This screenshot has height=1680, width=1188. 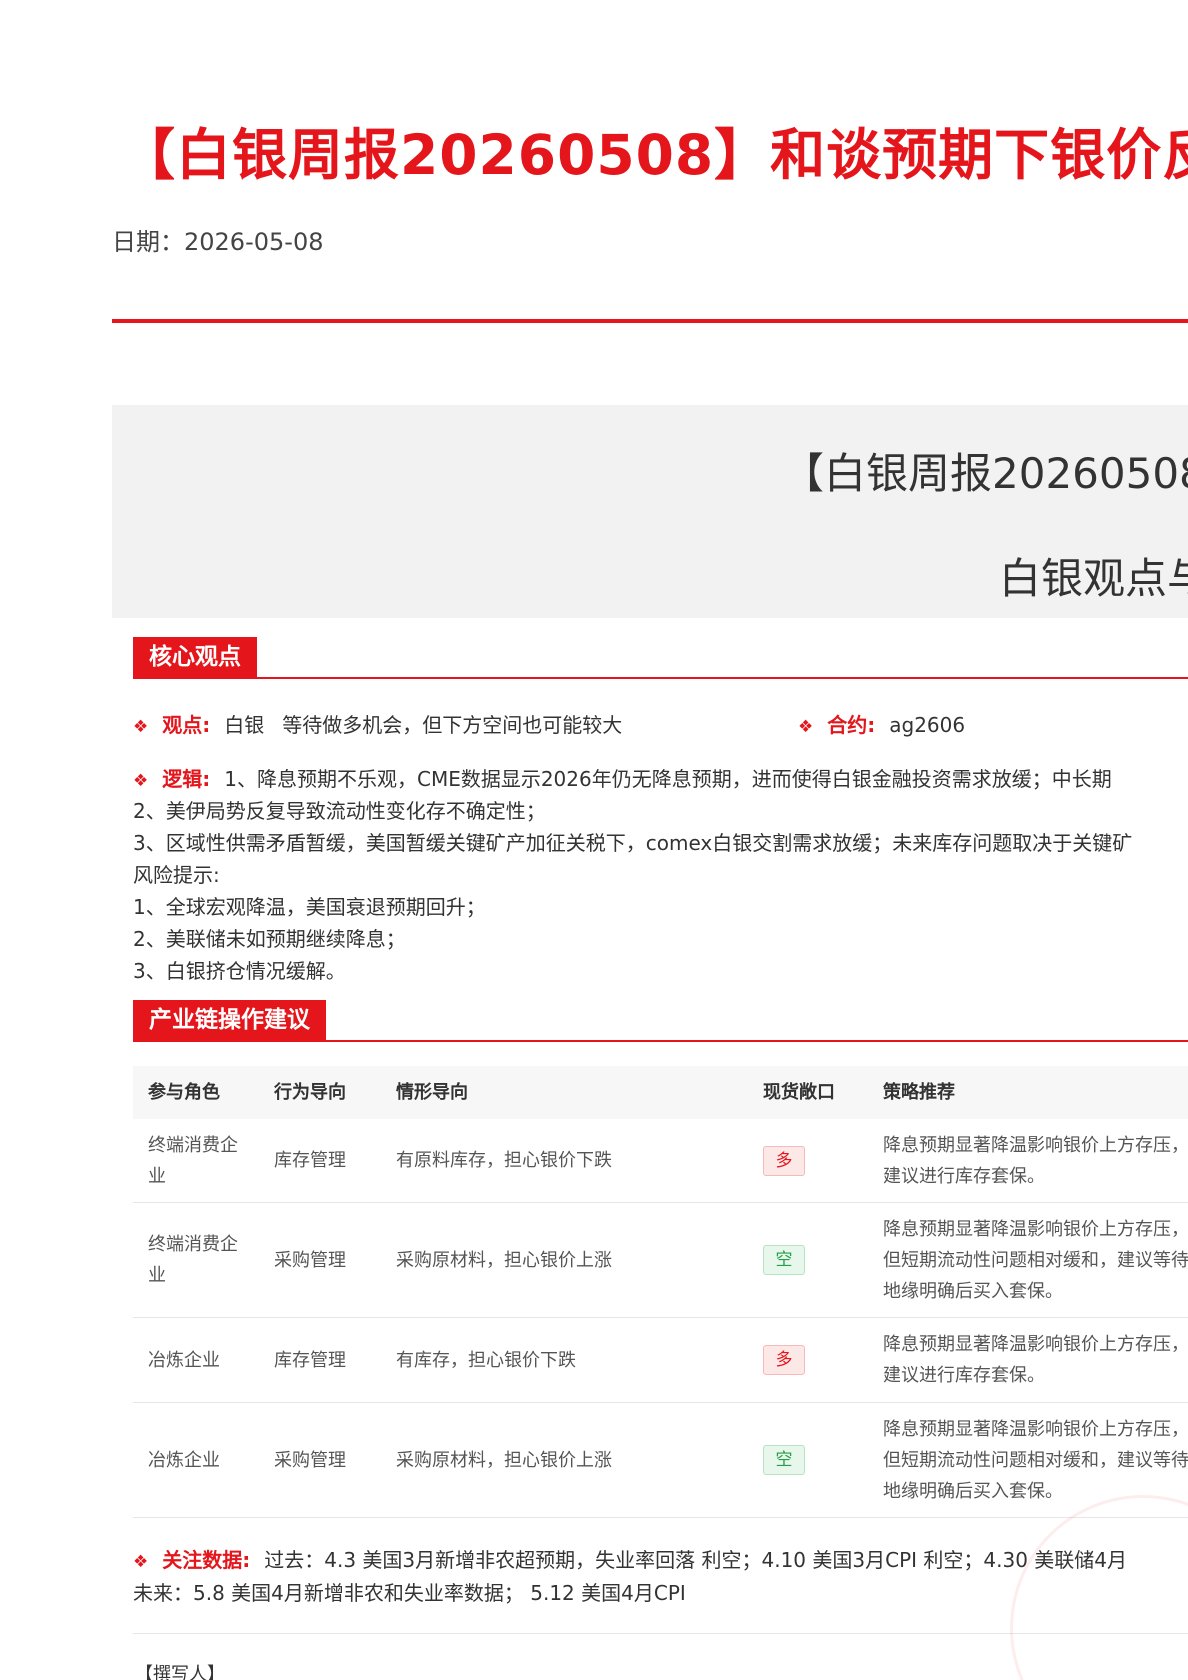 What do you see at coordinates (660, 1092) in the screenshot?
I see `table-header-row: 参与角色 行为导向 情形导向 现货敞口 策略推荐` at bounding box center [660, 1092].